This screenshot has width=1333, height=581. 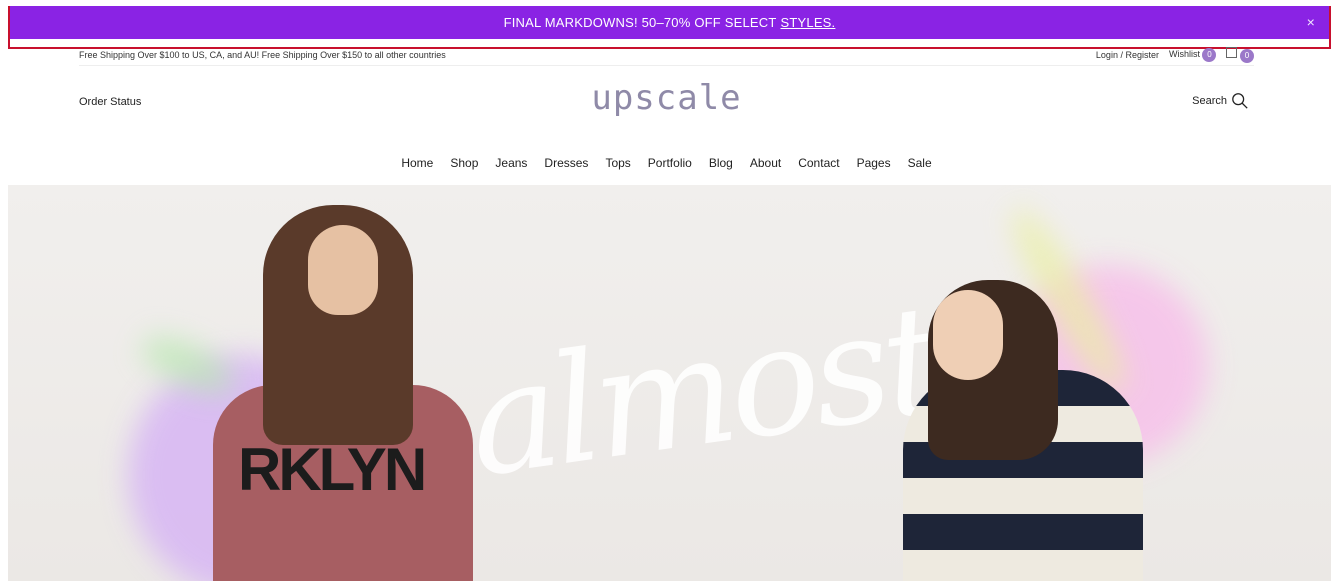 I want to click on nav-item-dresses: Dresses, so click(x=566, y=163).